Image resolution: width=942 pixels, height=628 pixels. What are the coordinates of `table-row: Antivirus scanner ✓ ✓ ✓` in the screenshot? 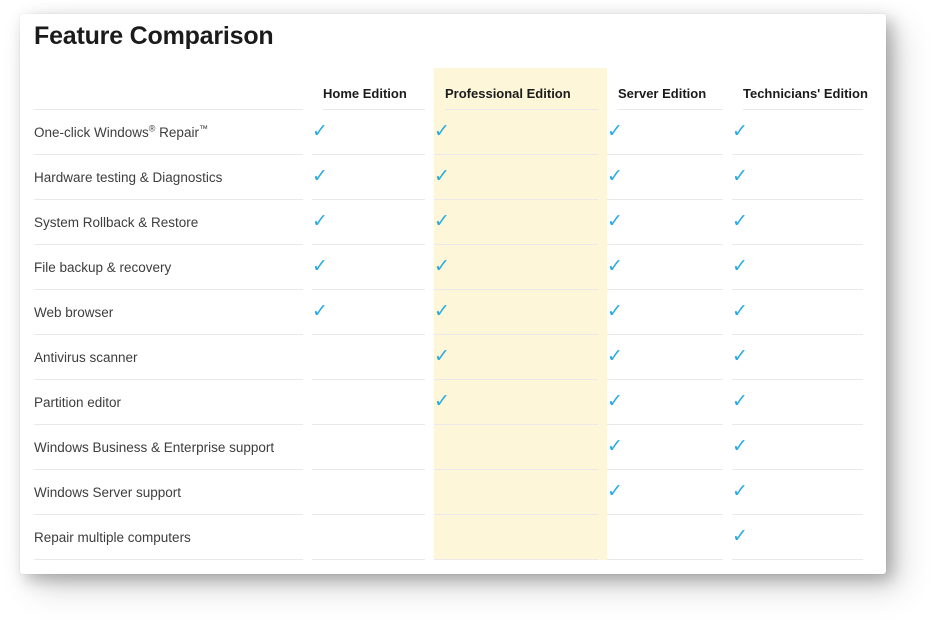 It's located at (453, 357).